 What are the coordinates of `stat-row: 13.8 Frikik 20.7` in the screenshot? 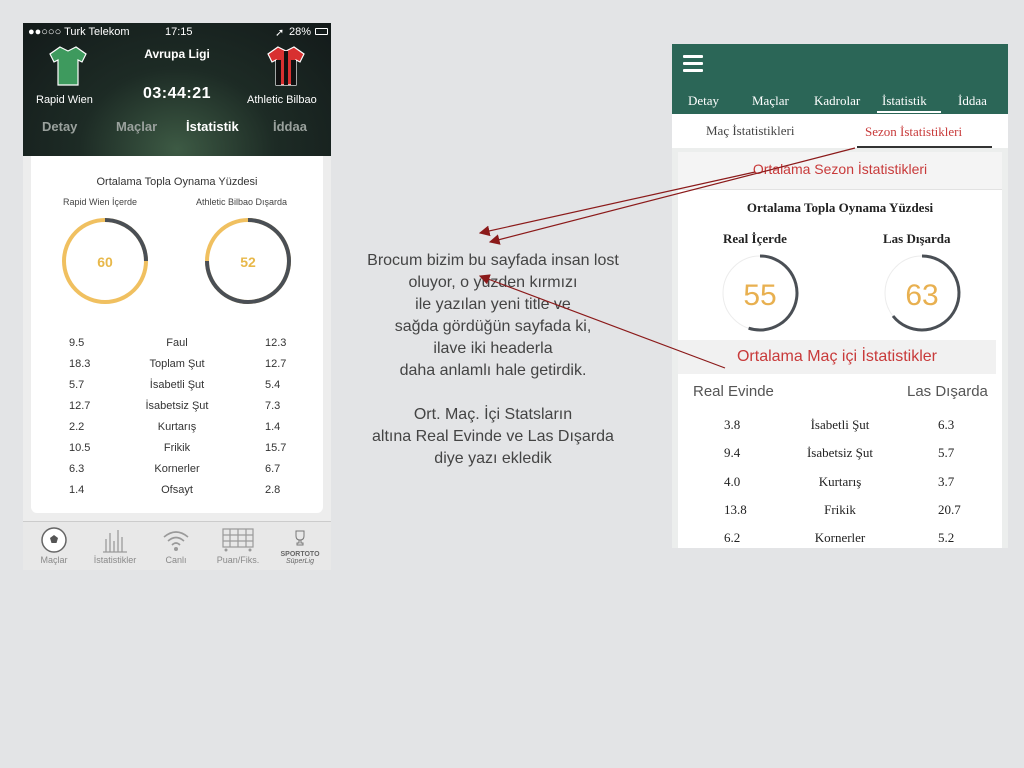 It's located at (840, 514).